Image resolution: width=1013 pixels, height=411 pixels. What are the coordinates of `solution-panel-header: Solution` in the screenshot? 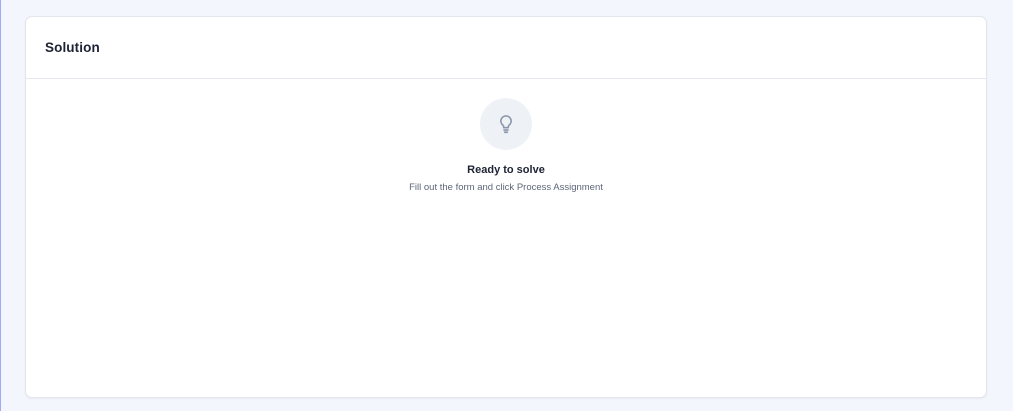 It's located at (506, 48).